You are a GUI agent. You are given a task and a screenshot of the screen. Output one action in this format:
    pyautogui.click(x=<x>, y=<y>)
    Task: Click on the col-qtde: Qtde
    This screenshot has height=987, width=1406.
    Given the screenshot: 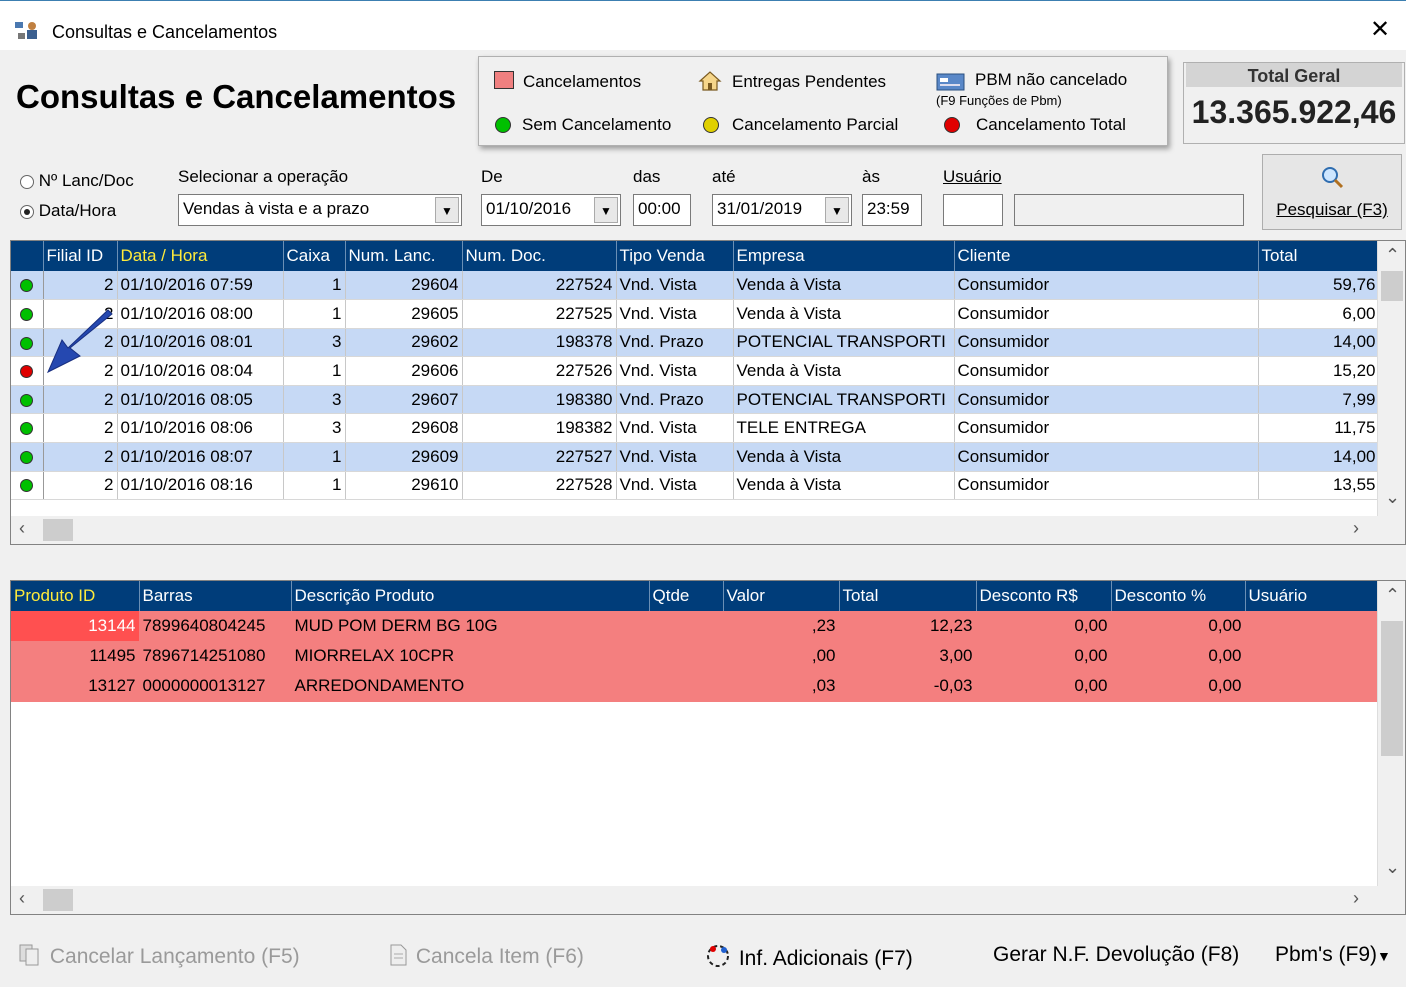 What is the action you would take?
    pyautogui.click(x=686, y=596)
    